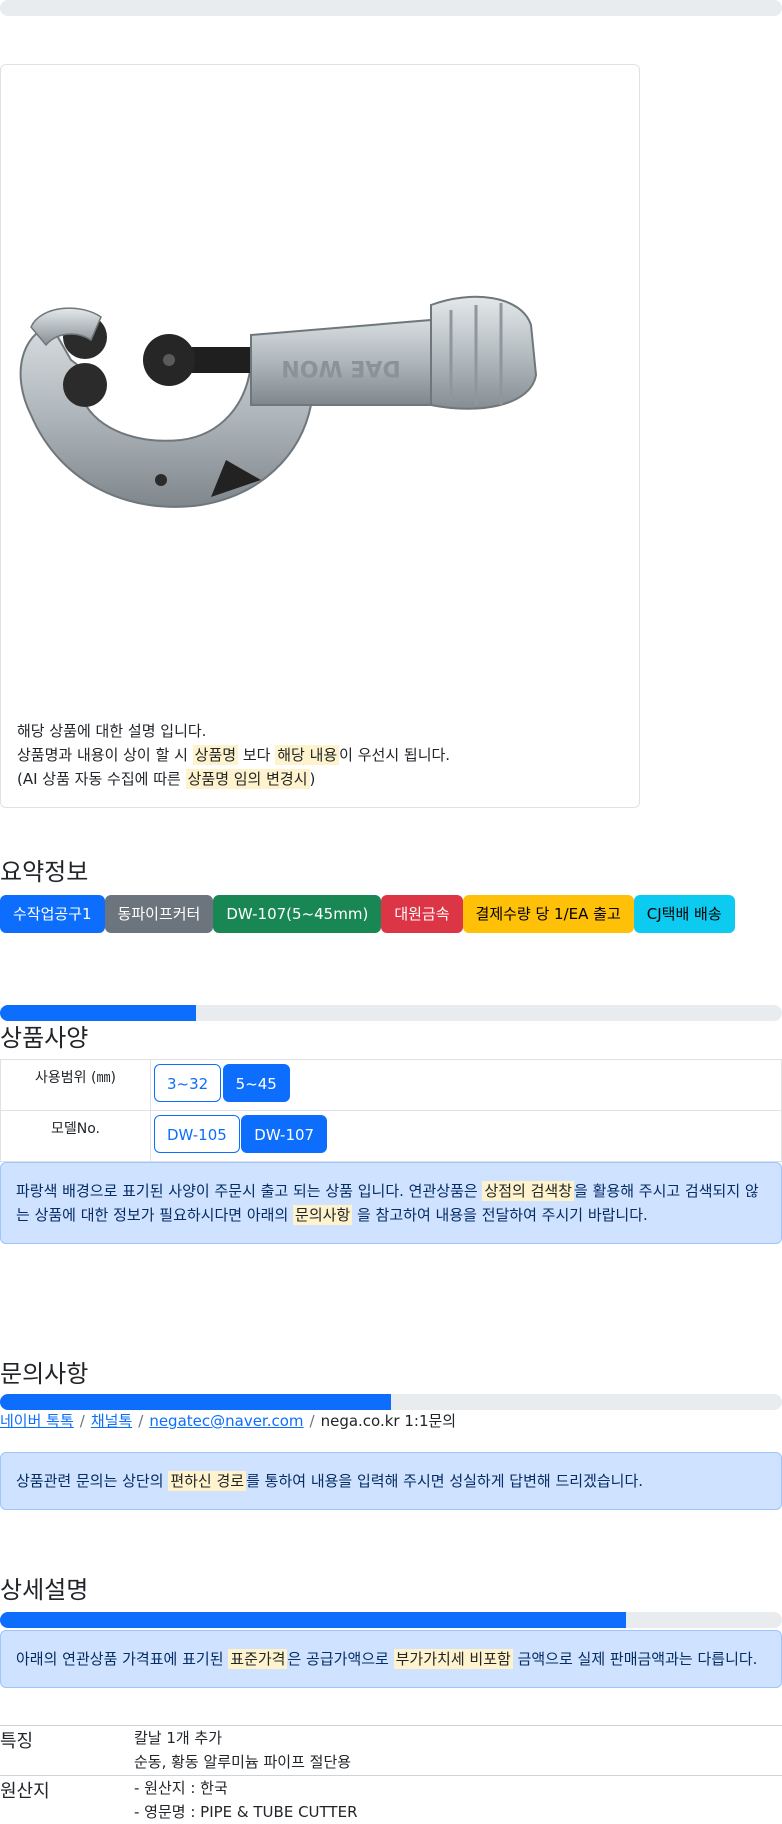 Image resolution: width=782 pixels, height=1824 pixels. What do you see at coordinates (256, 1083) in the screenshot?
I see `option-range-5-45: 5~45` at bounding box center [256, 1083].